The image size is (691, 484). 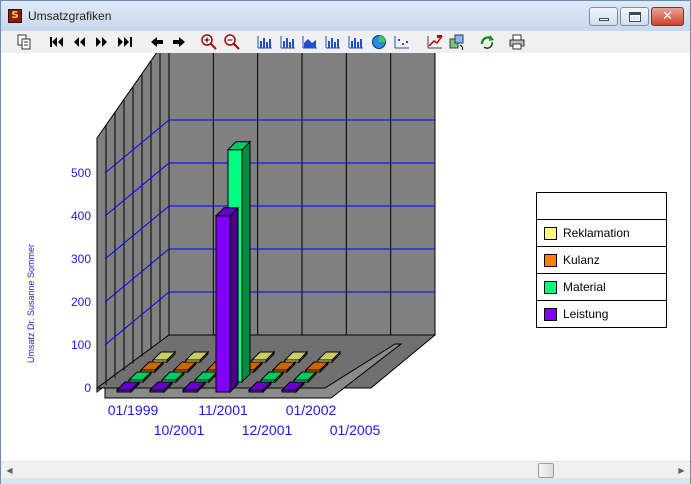 I want to click on scroll-thumb, so click(x=546, y=470).